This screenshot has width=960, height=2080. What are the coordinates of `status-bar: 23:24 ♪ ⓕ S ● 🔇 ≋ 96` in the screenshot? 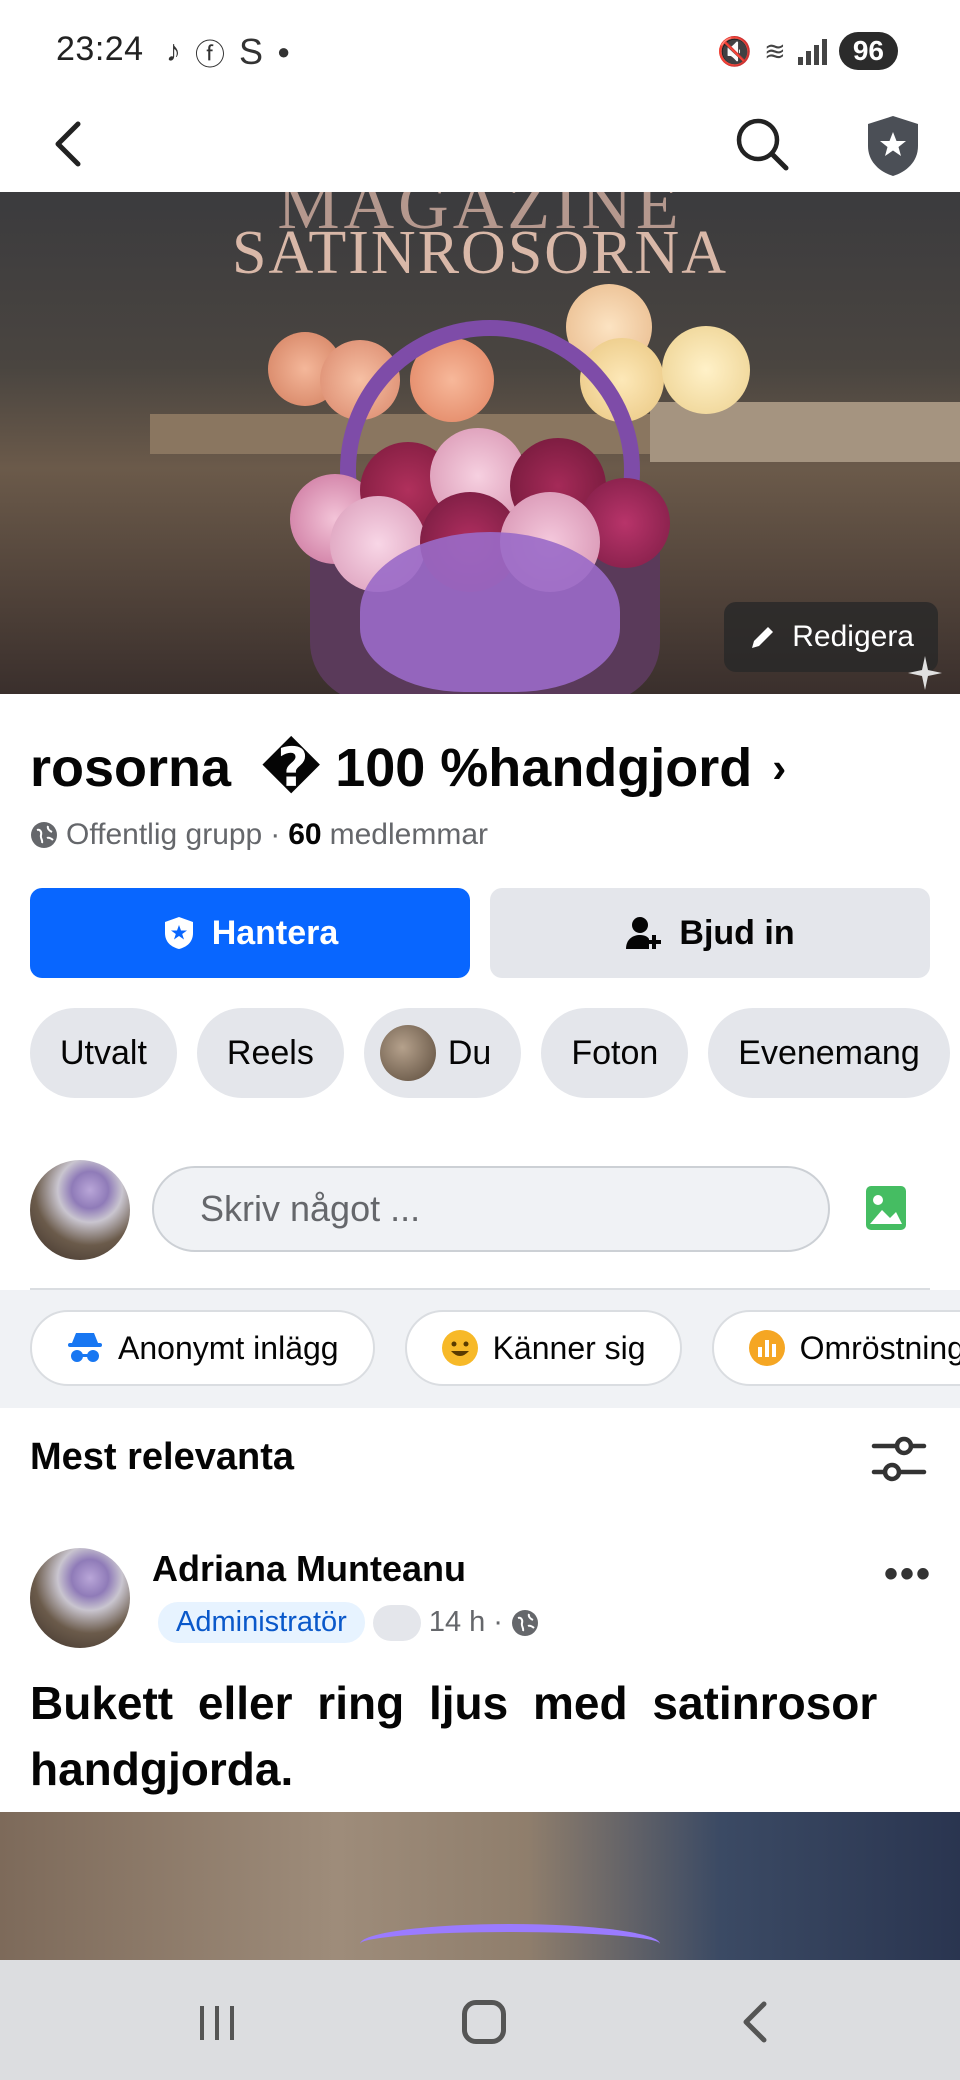 It's located at (480, 48).